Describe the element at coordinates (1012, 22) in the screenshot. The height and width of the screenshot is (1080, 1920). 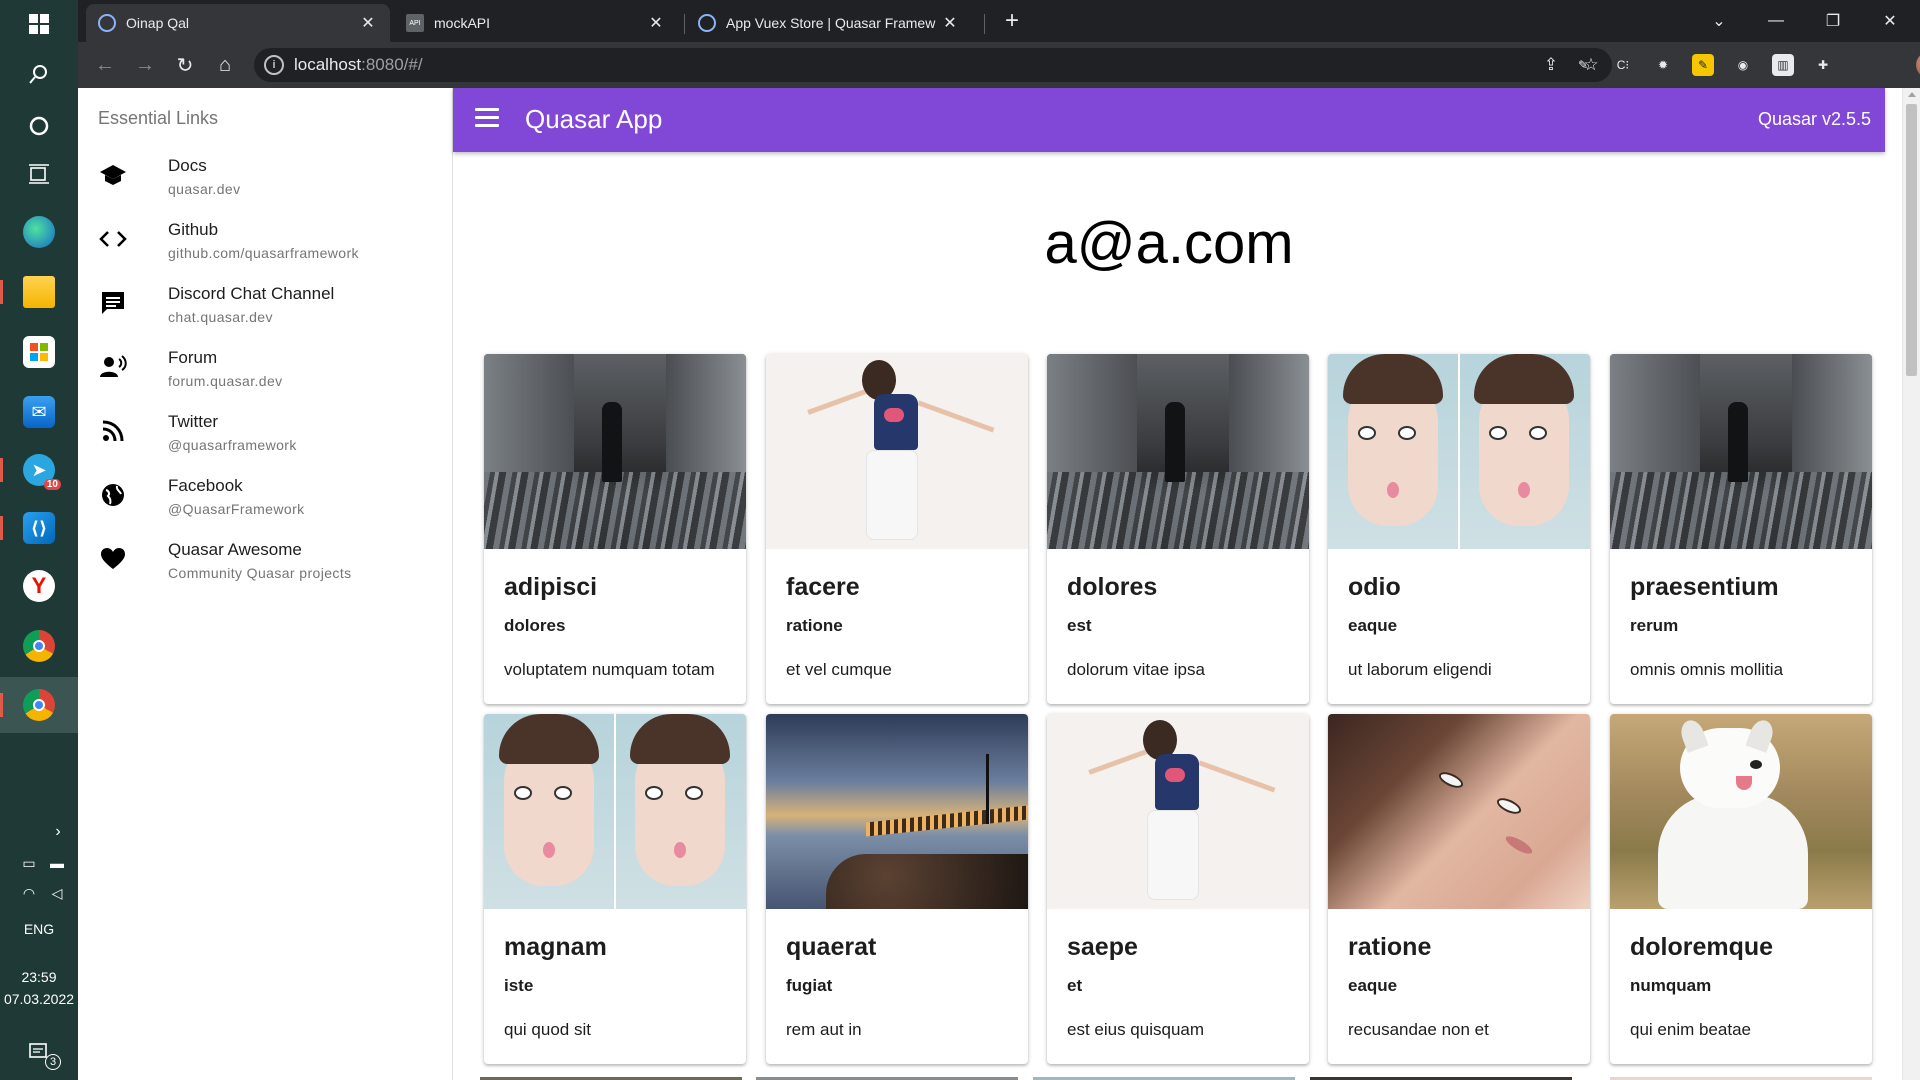
I see `new-tab-icon: +` at that location.